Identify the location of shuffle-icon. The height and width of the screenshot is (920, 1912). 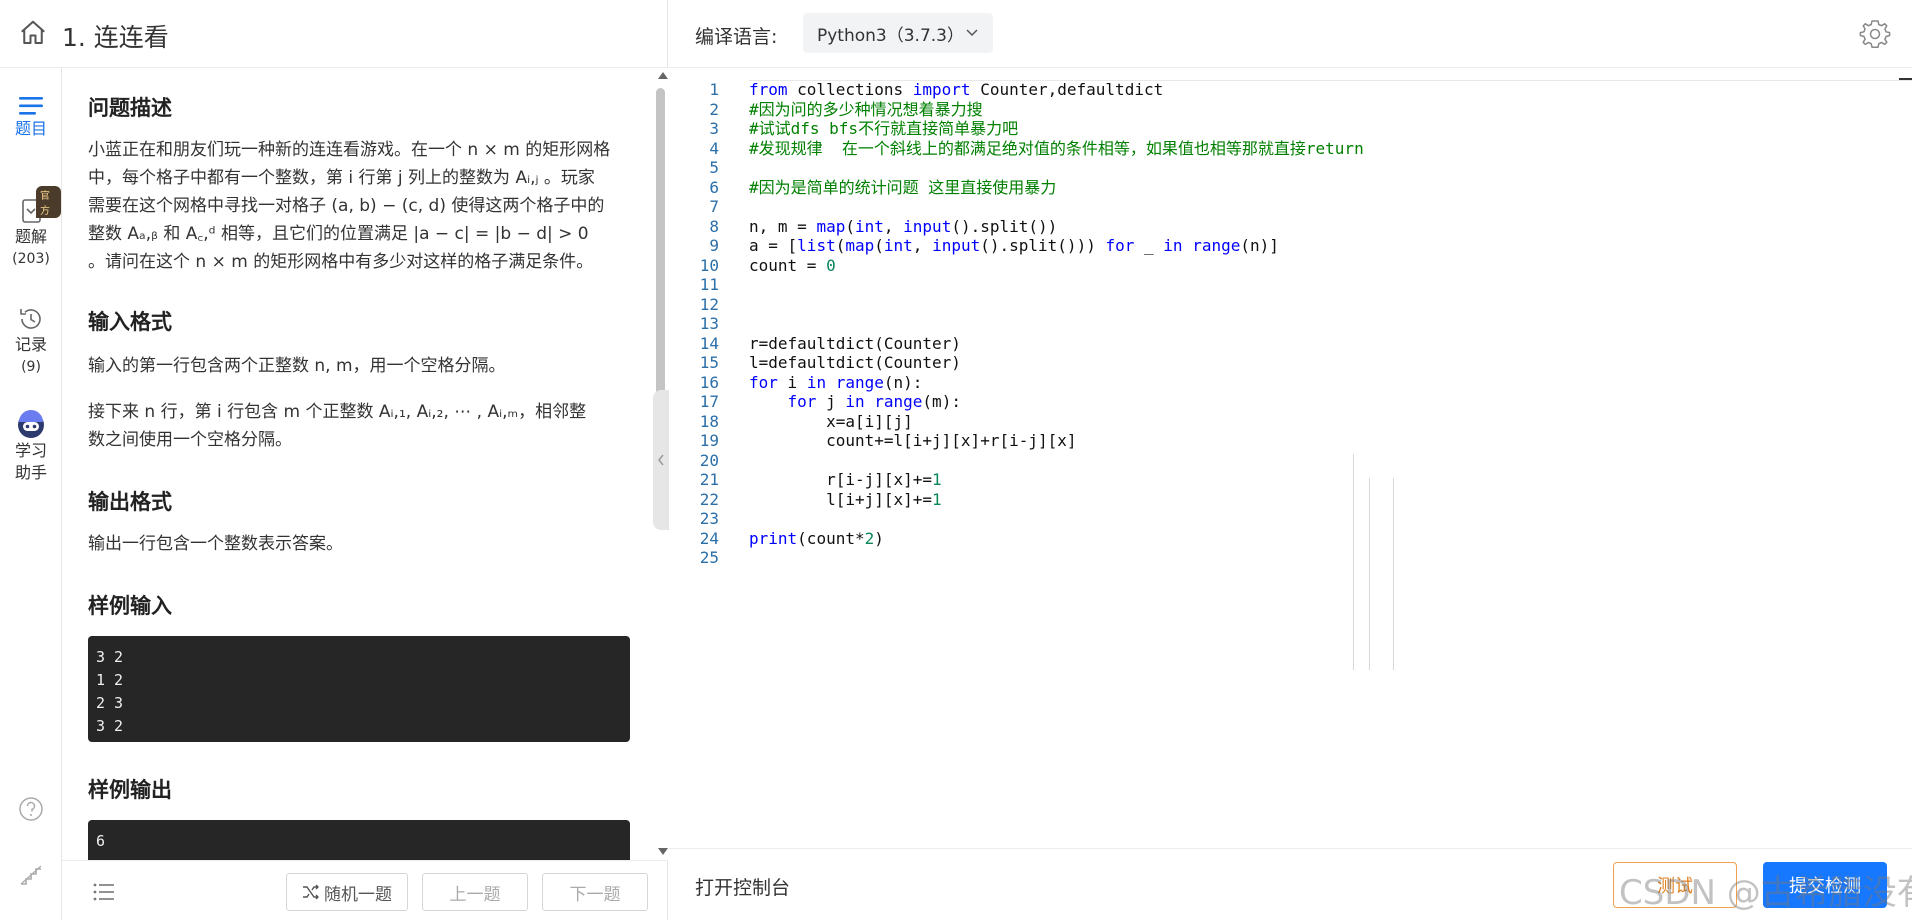
(311, 892).